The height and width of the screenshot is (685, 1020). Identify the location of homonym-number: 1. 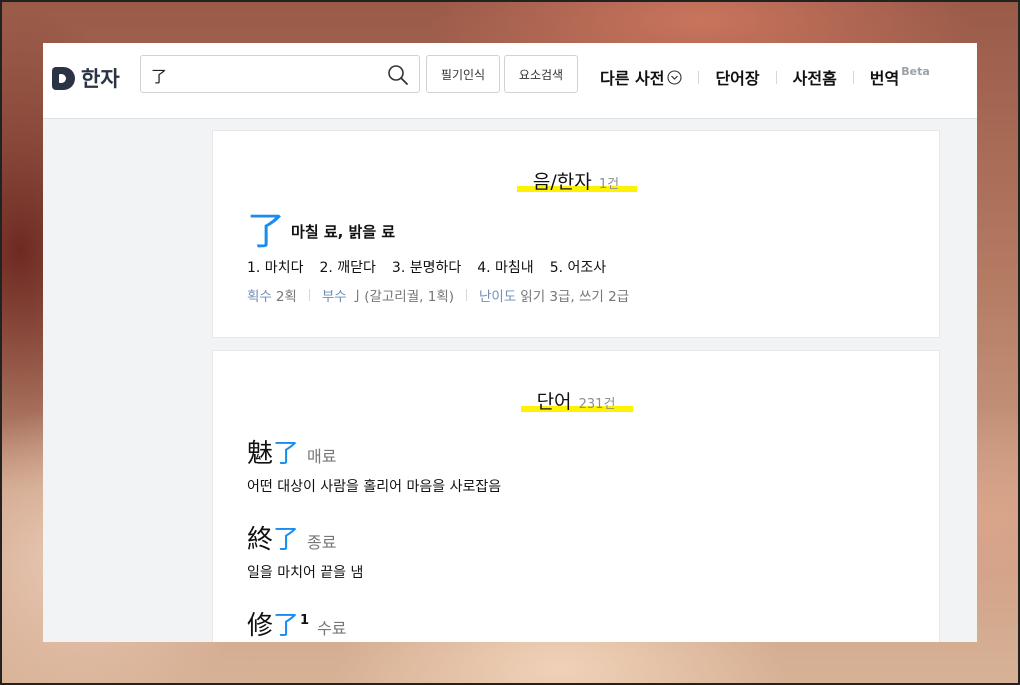
(305, 620).